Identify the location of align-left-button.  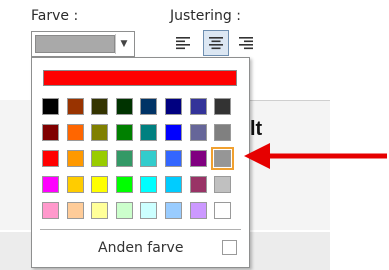
(183, 43).